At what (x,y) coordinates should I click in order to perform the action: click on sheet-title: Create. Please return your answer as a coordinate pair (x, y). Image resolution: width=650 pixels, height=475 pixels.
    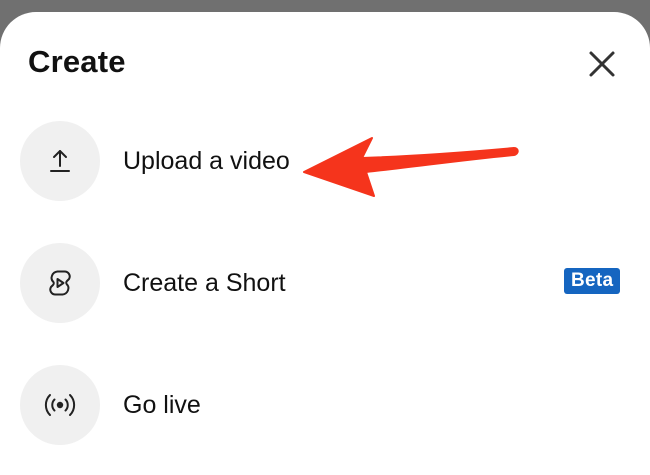
    Looking at the image, I should click on (77, 61).